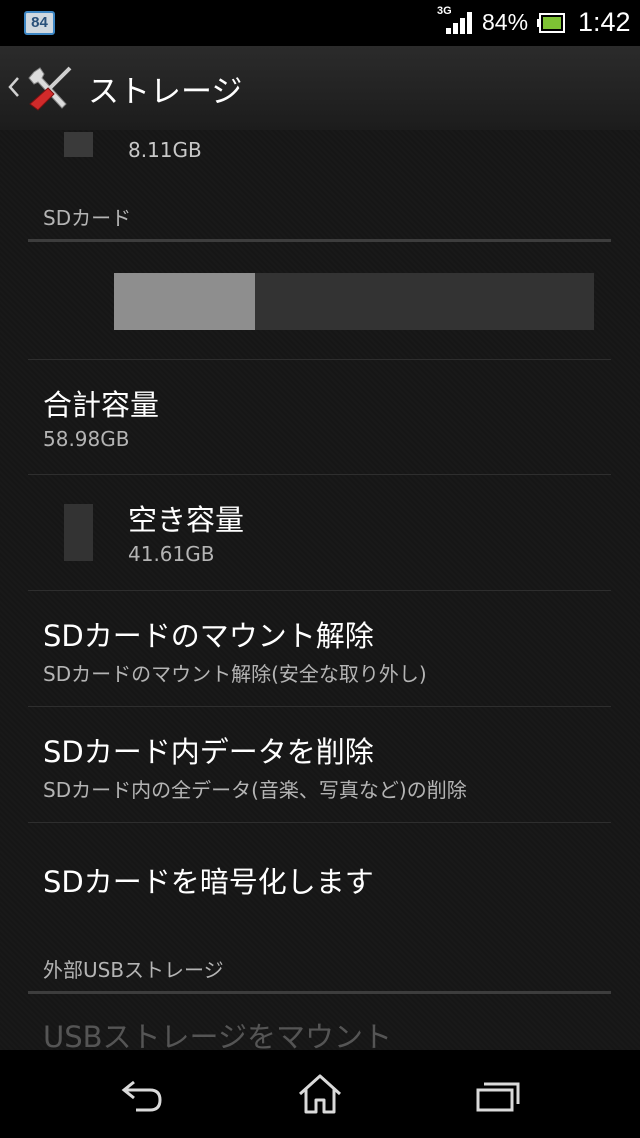 Image resolution: width=640 pixels, height=1138 pixels. I want to click on home-icon, so click(320, 1094).